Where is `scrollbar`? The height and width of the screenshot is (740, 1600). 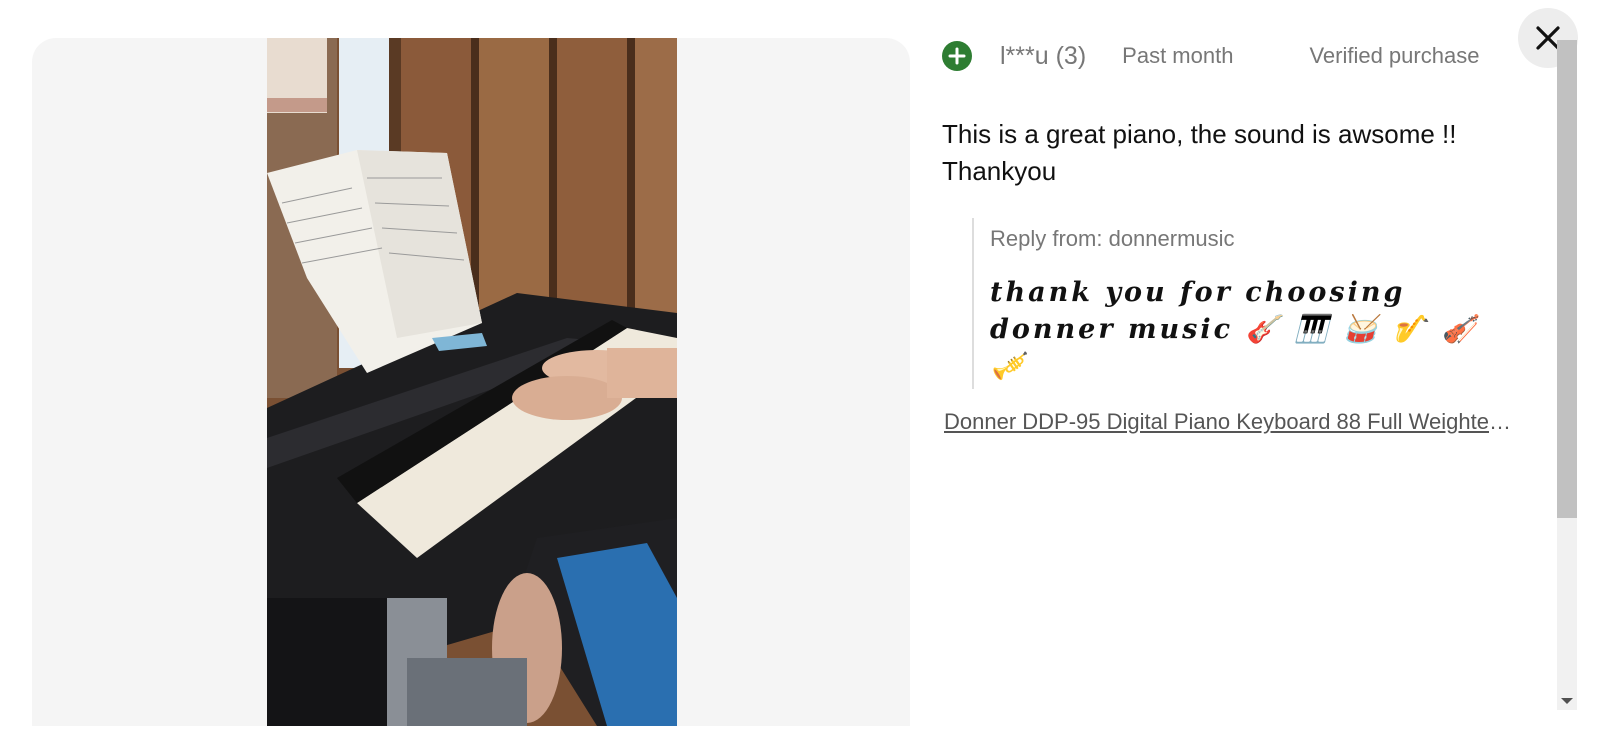
scrollbar is located at coordinates (1567, 375).